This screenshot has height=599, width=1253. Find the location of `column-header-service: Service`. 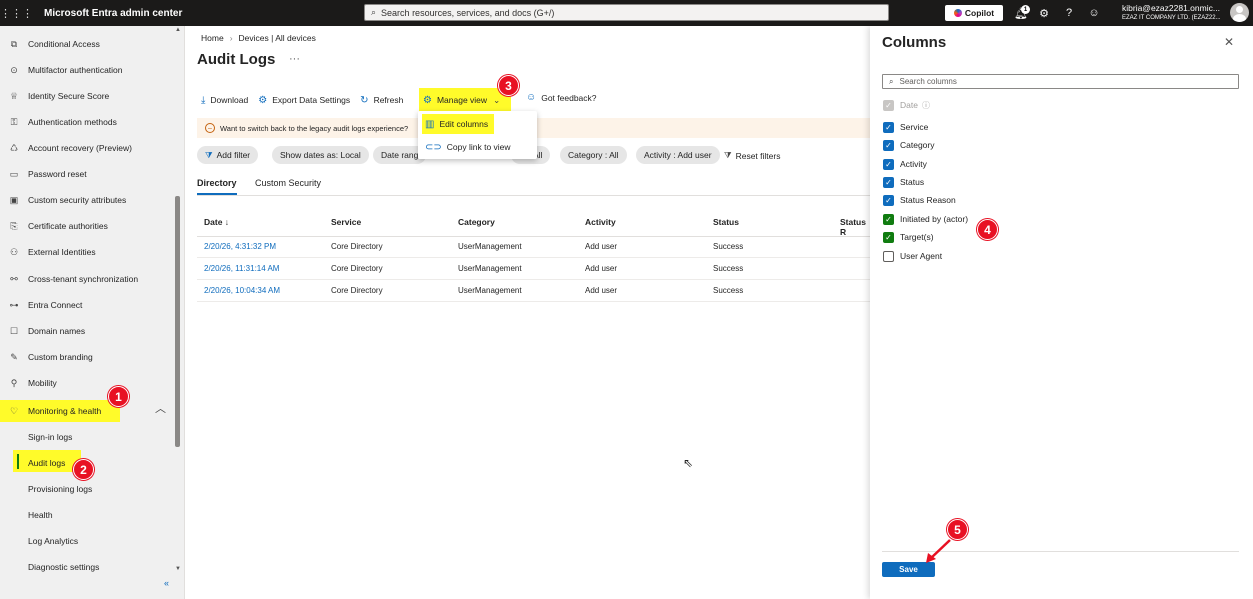

column-header-service: Service is located at coordinates (346, 222).